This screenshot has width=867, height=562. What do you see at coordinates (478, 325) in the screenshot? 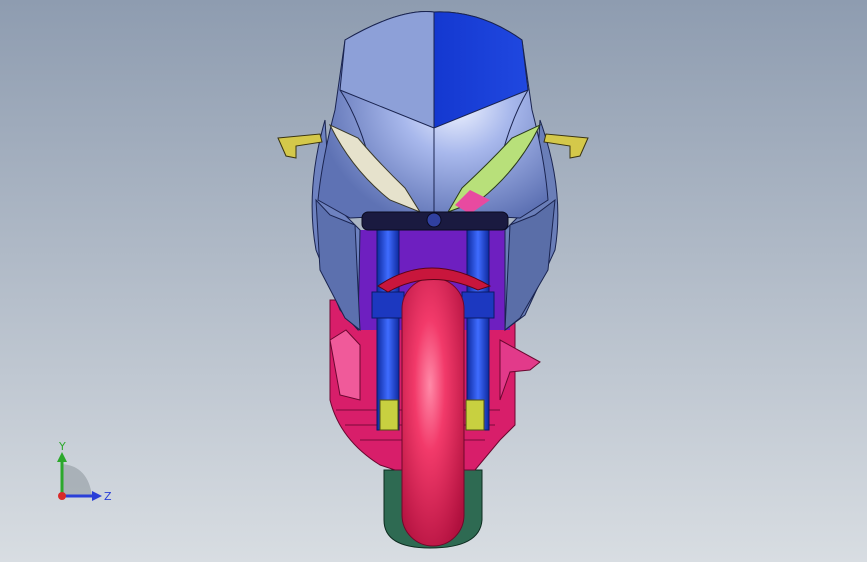
I see `fork-right` at bounding box center [478, 325].